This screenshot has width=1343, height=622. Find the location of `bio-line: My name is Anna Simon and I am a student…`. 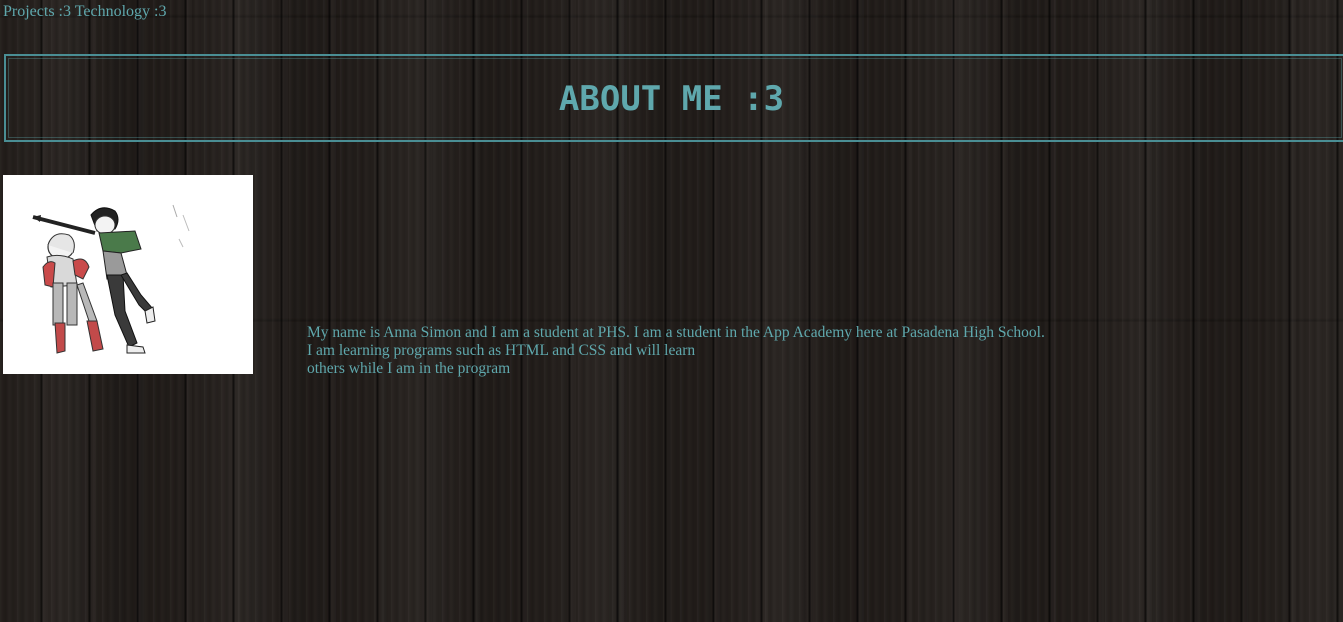

bio-line: My name is Anna Simon and I am a student… is located at coordinates (676, 332).